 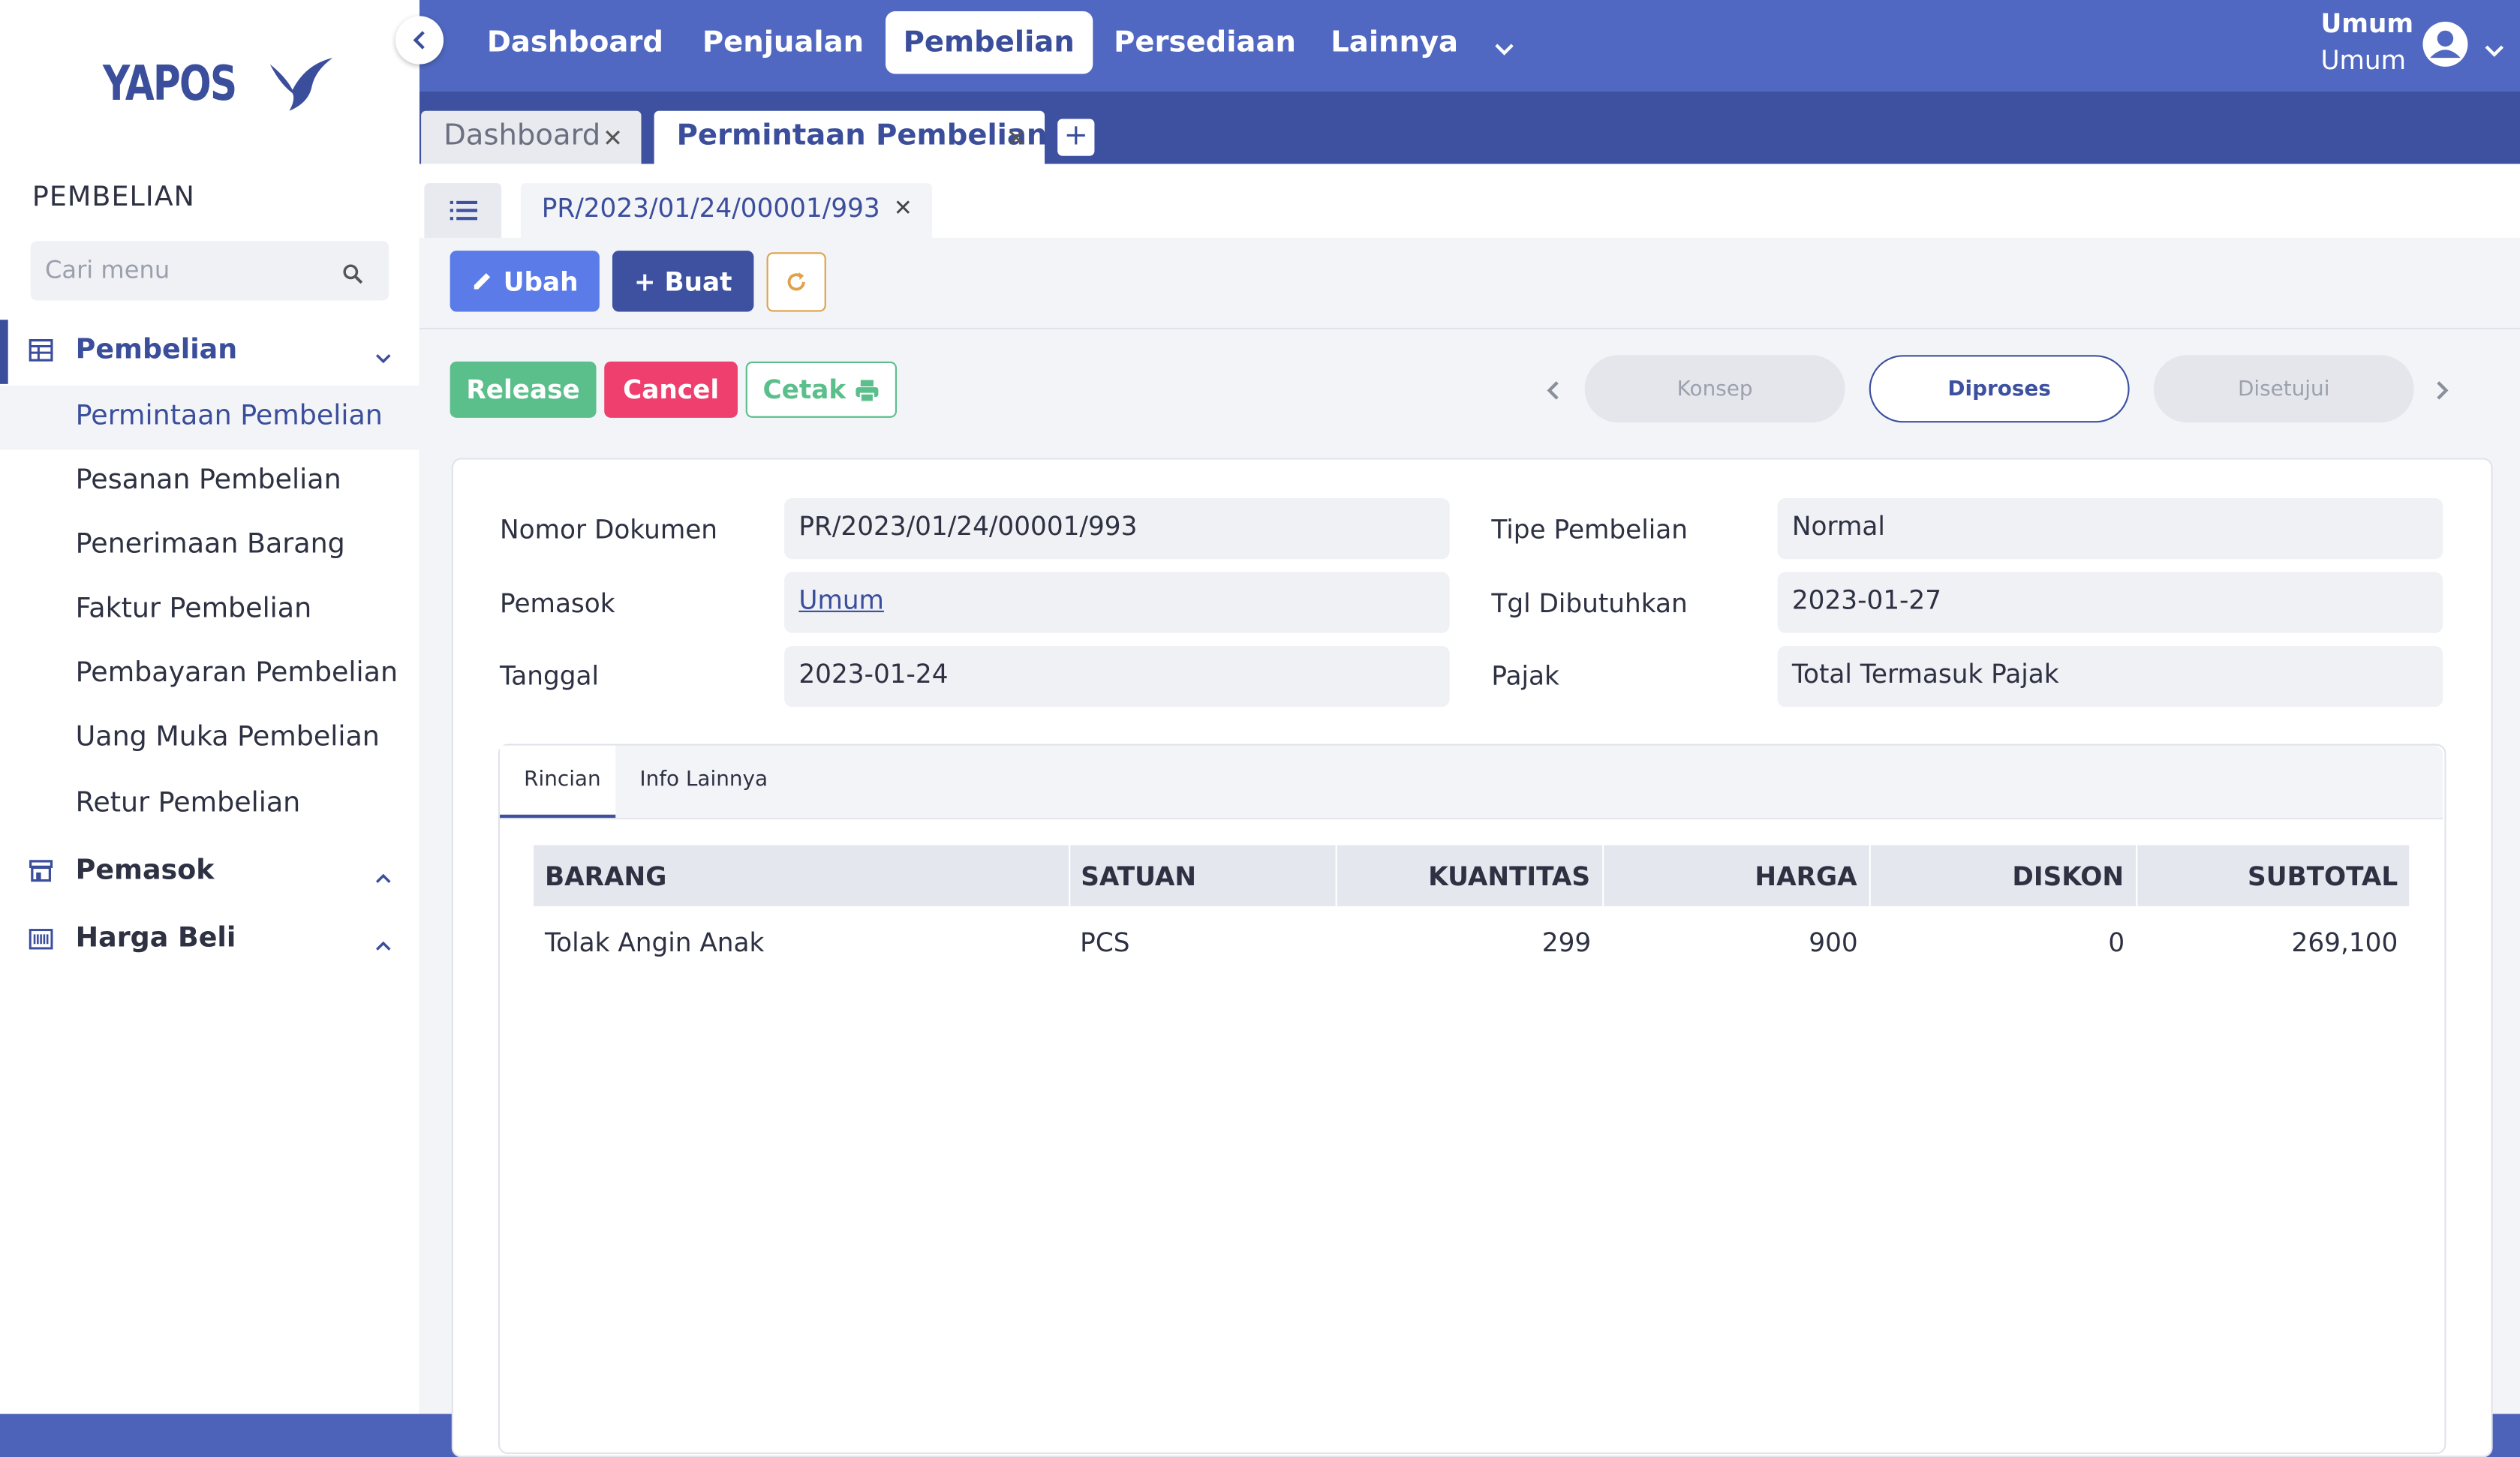 I want to click on nav-persediaan: Persediaan, so click(x=1205, y=42).